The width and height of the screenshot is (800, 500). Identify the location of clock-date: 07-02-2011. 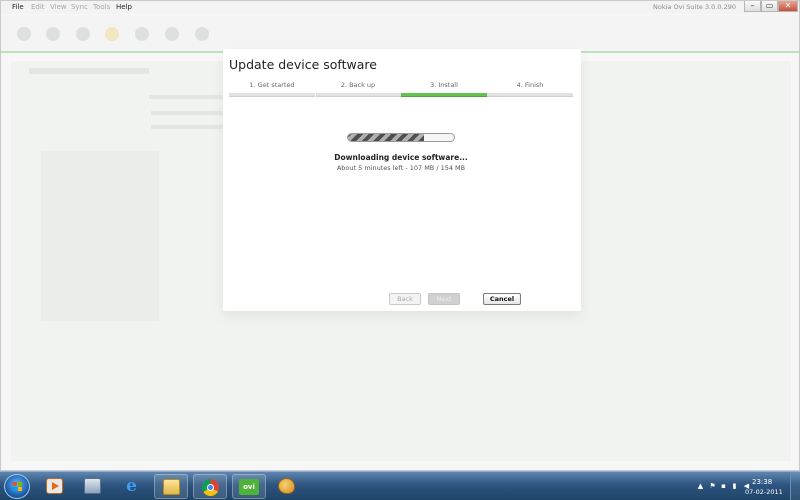
(764, 492).